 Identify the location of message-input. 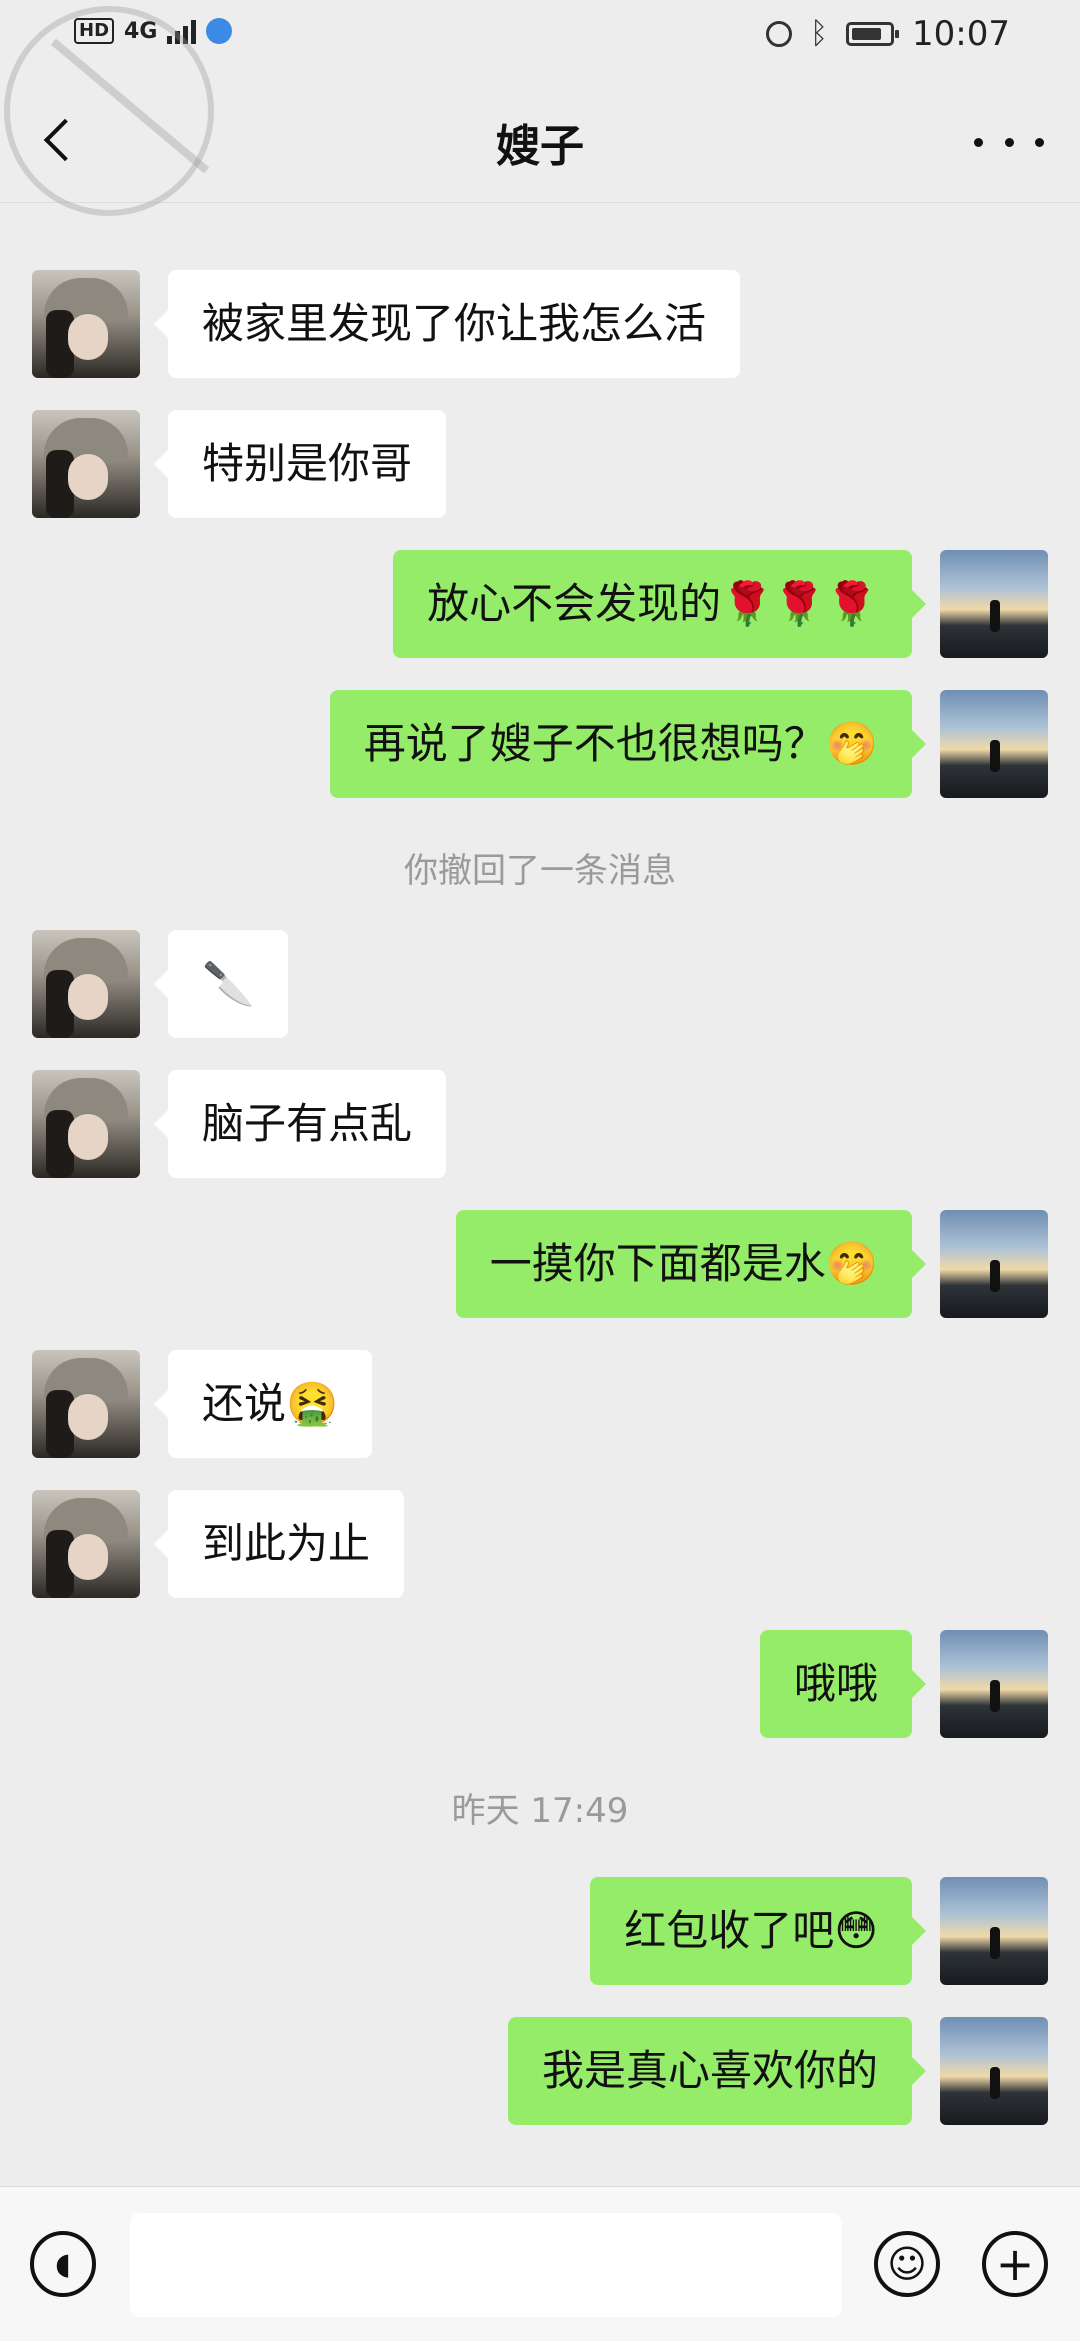
(486, 2265).